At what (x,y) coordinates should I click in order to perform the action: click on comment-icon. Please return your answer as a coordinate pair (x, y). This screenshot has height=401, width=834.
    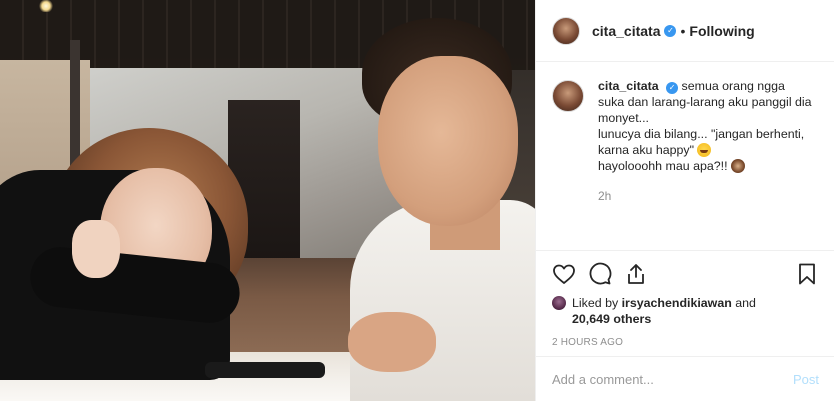
    Looking at the image, I should click on (600, 274).